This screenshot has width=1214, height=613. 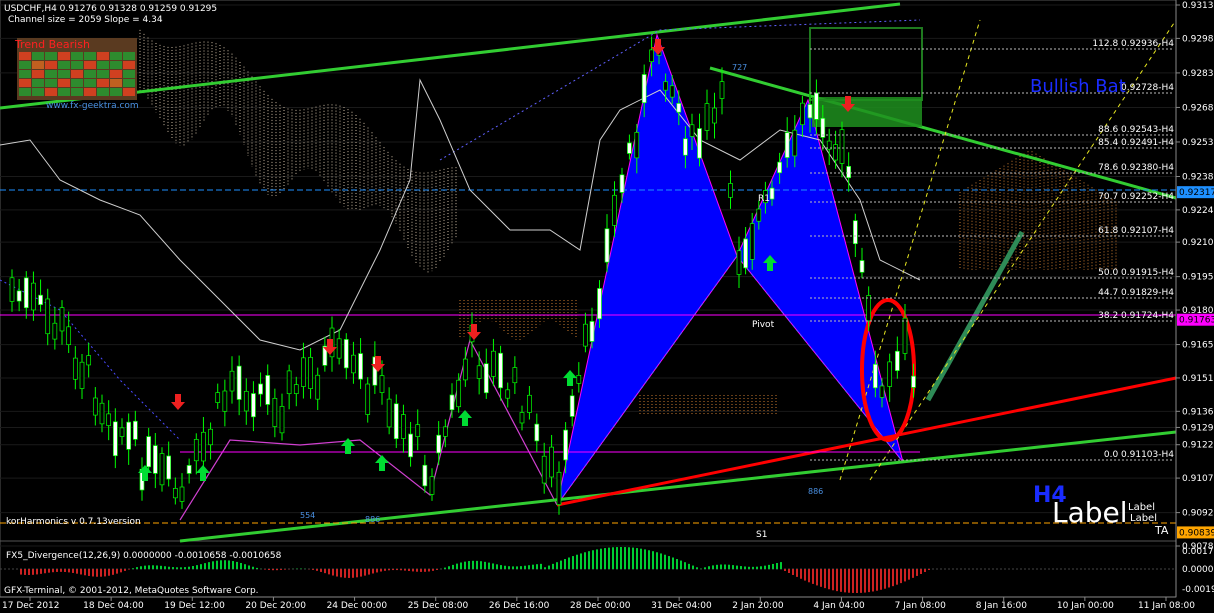 What do you see at coordinates (1198, 211) in the screenshot?
I see `axis-tick-label: 0.92240` at bounding box center [1198, 211].